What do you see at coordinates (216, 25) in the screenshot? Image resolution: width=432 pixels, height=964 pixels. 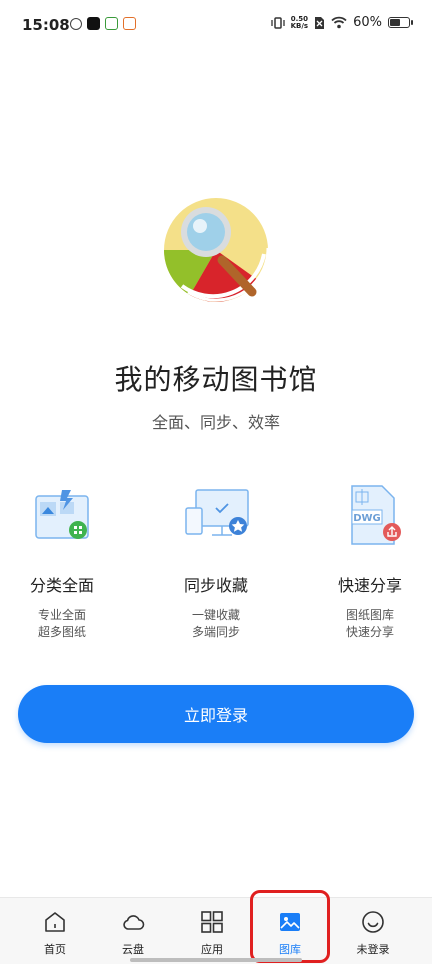 I see `status-bar: 15:08 0.50 KB/s 60%` at bounding box center [216, 25].